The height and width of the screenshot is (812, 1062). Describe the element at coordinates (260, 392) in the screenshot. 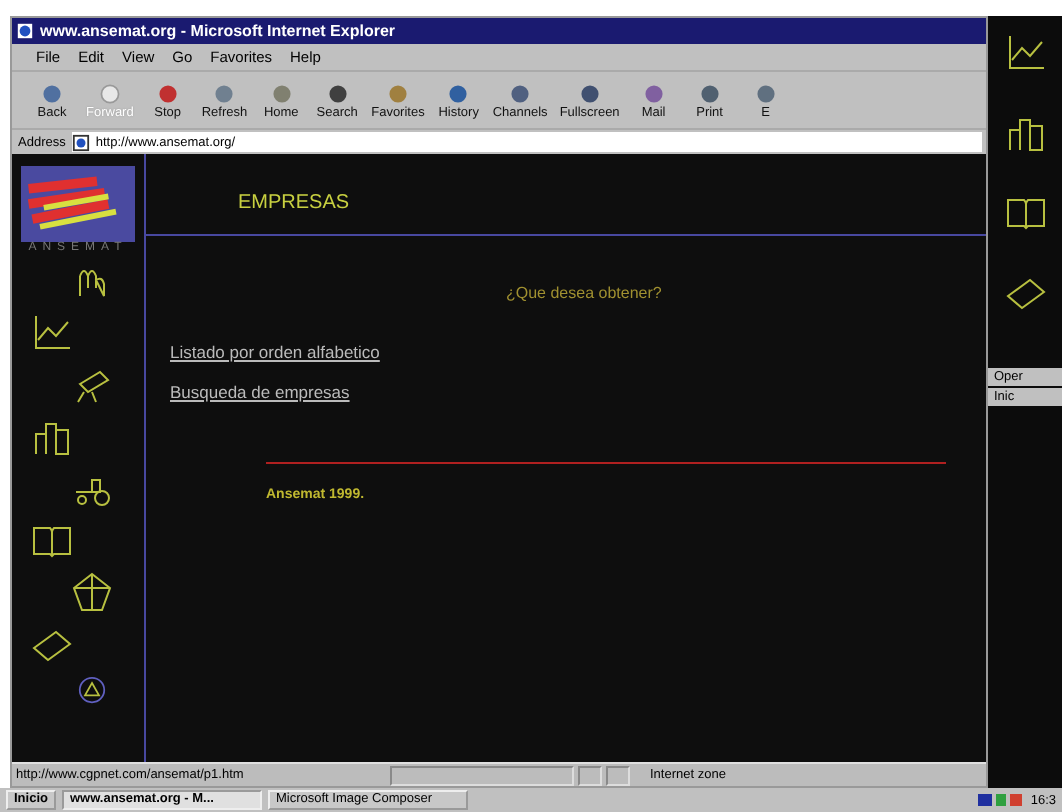

I see `page-link: Busqueda de empresas` at that location.